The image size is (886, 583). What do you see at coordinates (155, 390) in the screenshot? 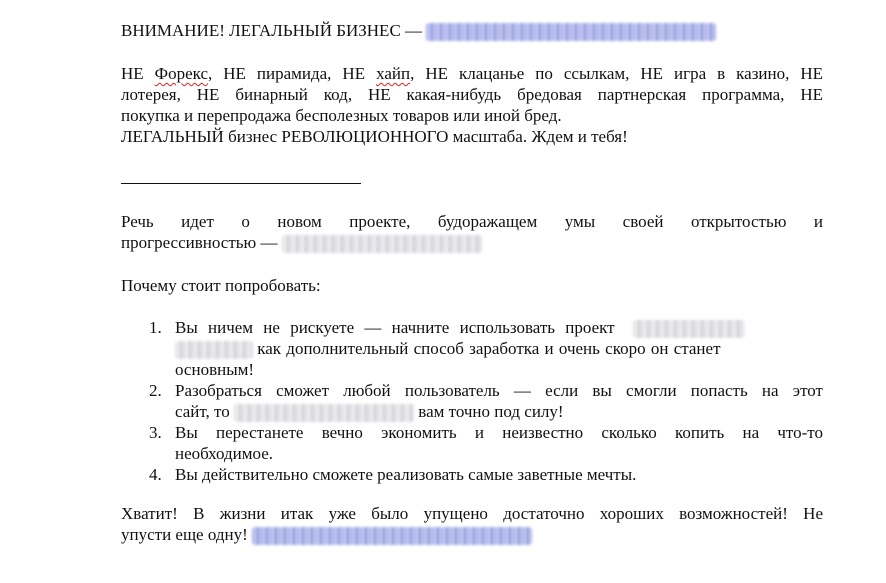
I see `list-item-number: 2.` at bounding box center [155, 390].